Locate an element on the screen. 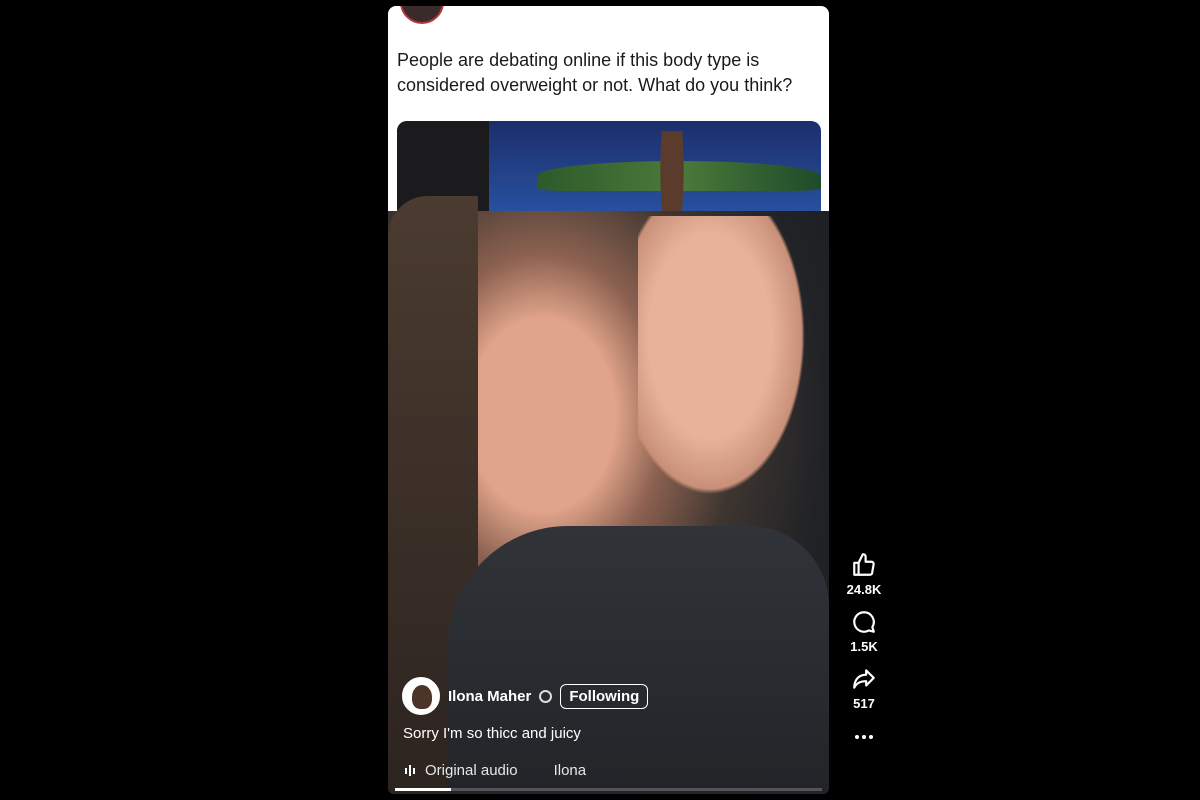 This screenshot has width=1200, height=800. presenter-shirt is located at coordinates (638, 660).